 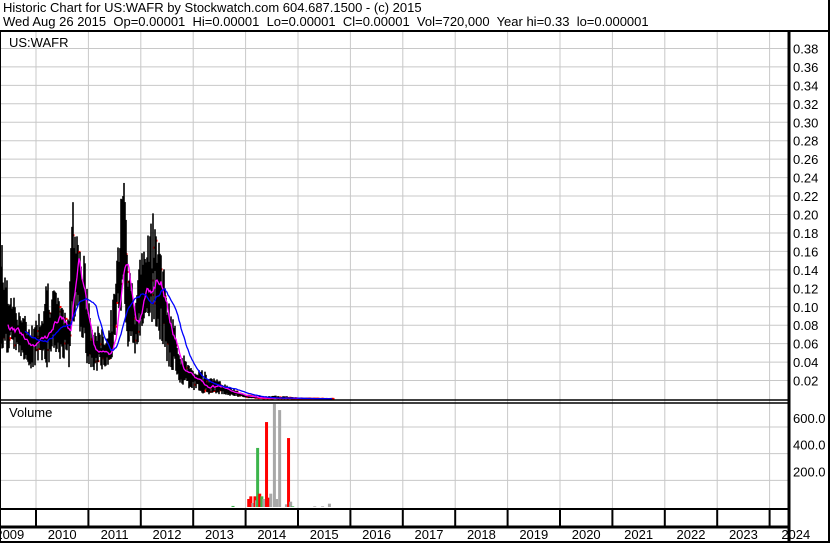 I want to click on year-tick-label: 2020, so click(x=586, y=534).